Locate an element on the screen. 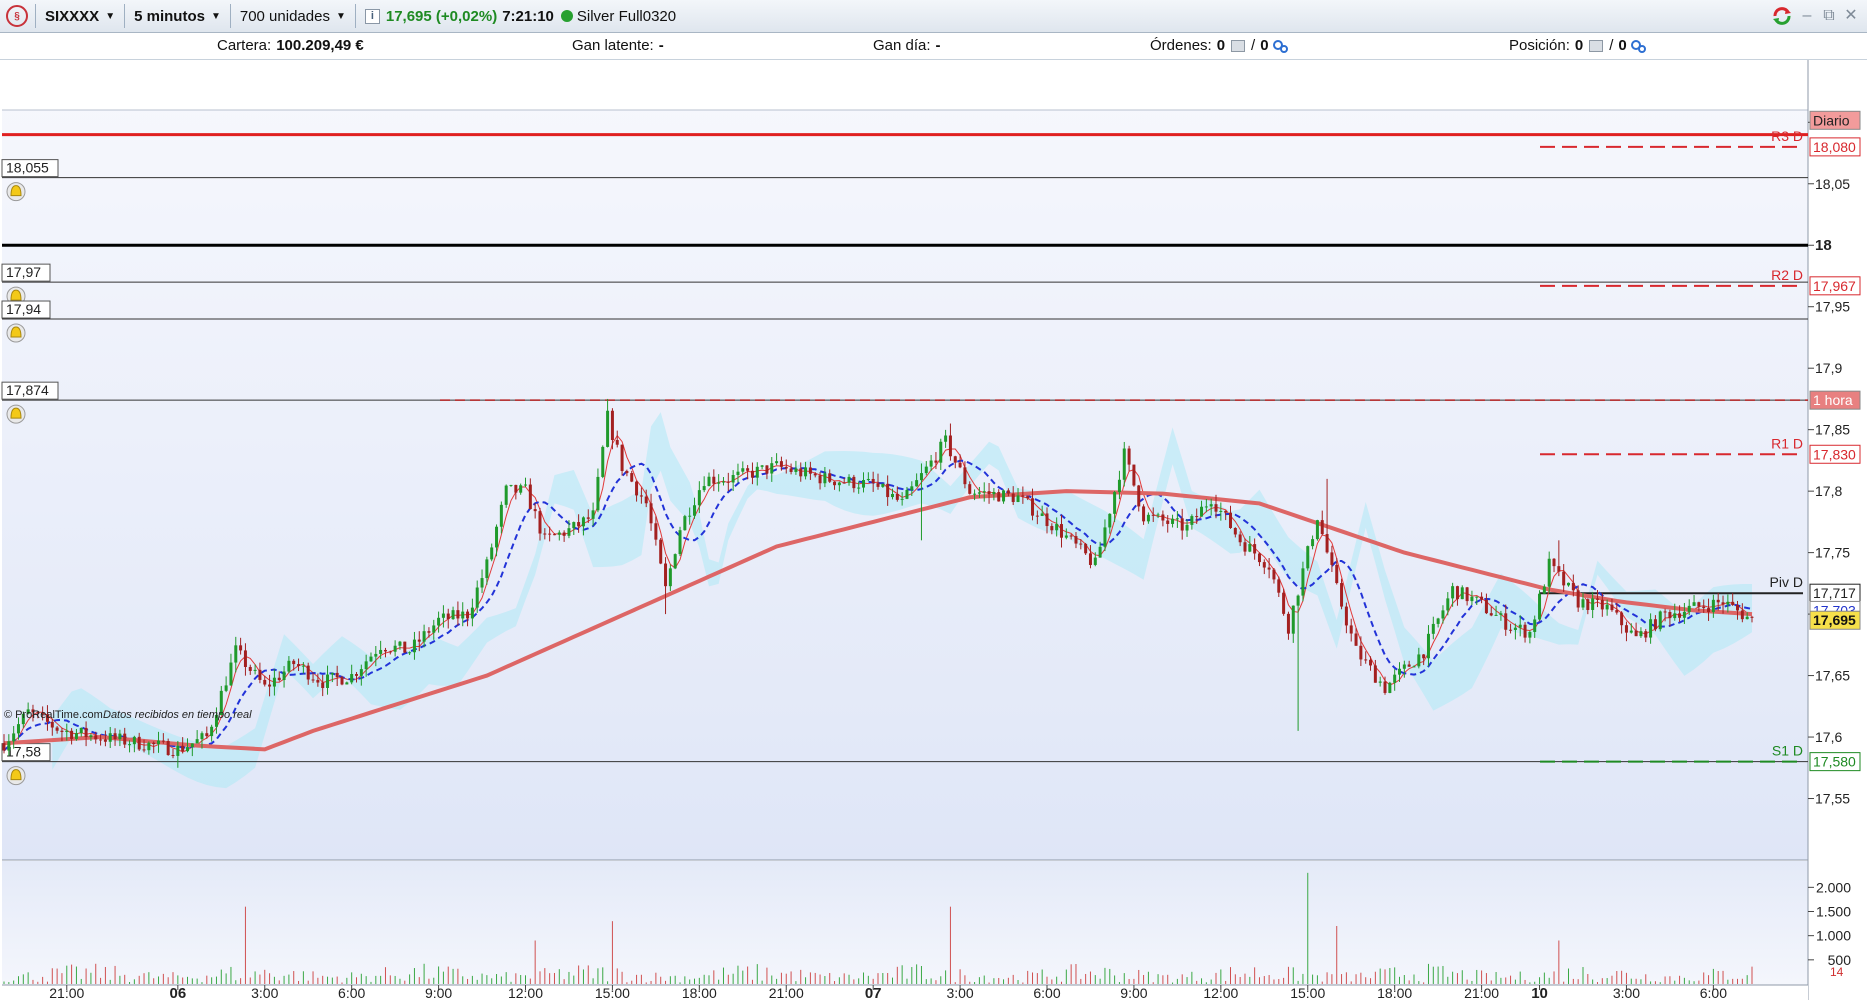 The height and width of the screenshot is (1000, 1867). app-logo-icon: § is located at coordinates (17, 16).